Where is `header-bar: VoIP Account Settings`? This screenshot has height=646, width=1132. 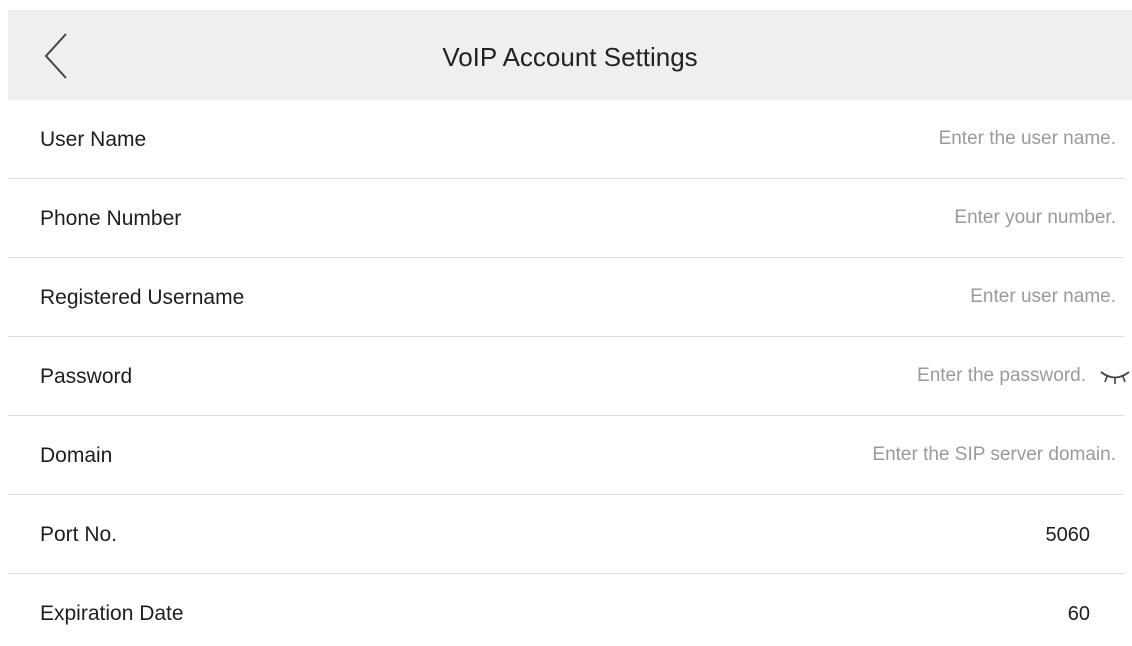
header-bar: VoIP Account Settings is located at coordinates (570, 55).